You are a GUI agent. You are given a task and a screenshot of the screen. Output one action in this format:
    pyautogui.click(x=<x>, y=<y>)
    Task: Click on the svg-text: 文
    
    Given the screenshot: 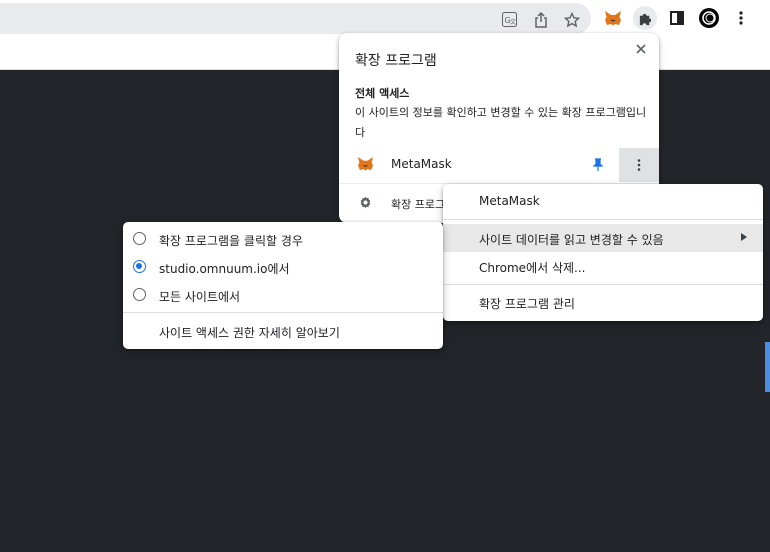 What is the action you would take?
    pyautogui.click(x=513, y=22)
    